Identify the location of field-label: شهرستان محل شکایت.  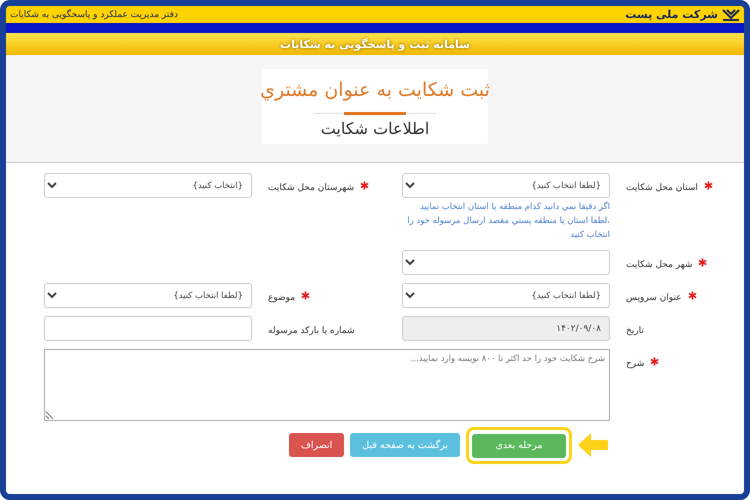
(311, 188).